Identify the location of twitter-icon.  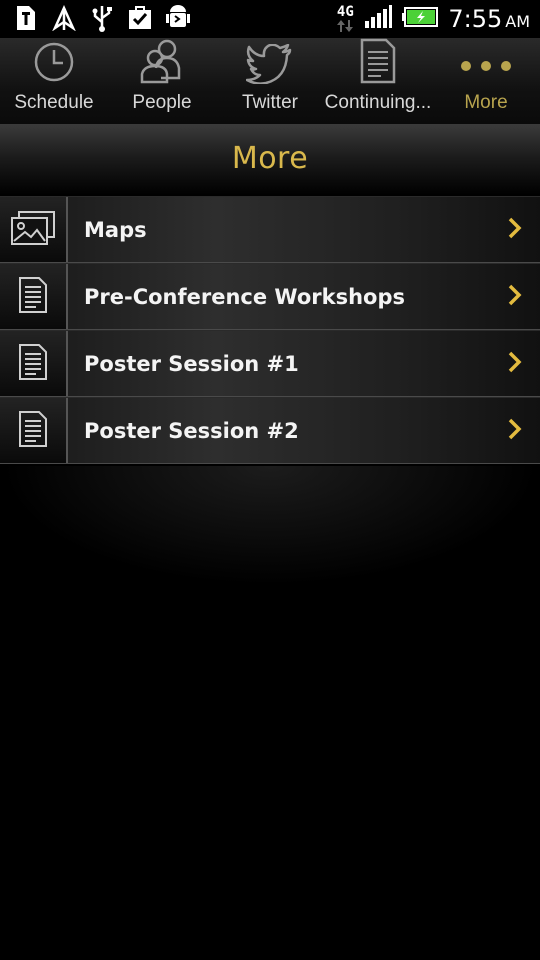
(269, 65).